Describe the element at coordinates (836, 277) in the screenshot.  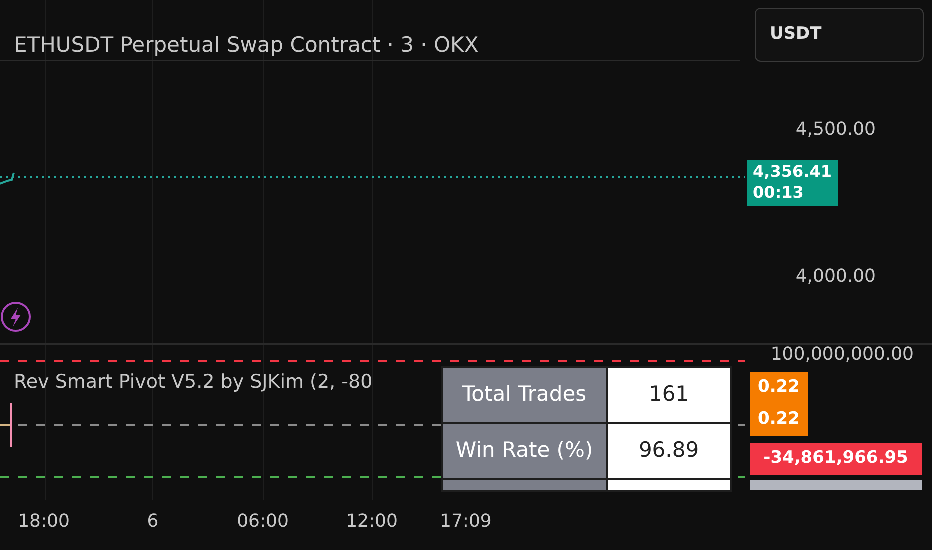
I see `price-axis-label: 4,000.00` at that location.